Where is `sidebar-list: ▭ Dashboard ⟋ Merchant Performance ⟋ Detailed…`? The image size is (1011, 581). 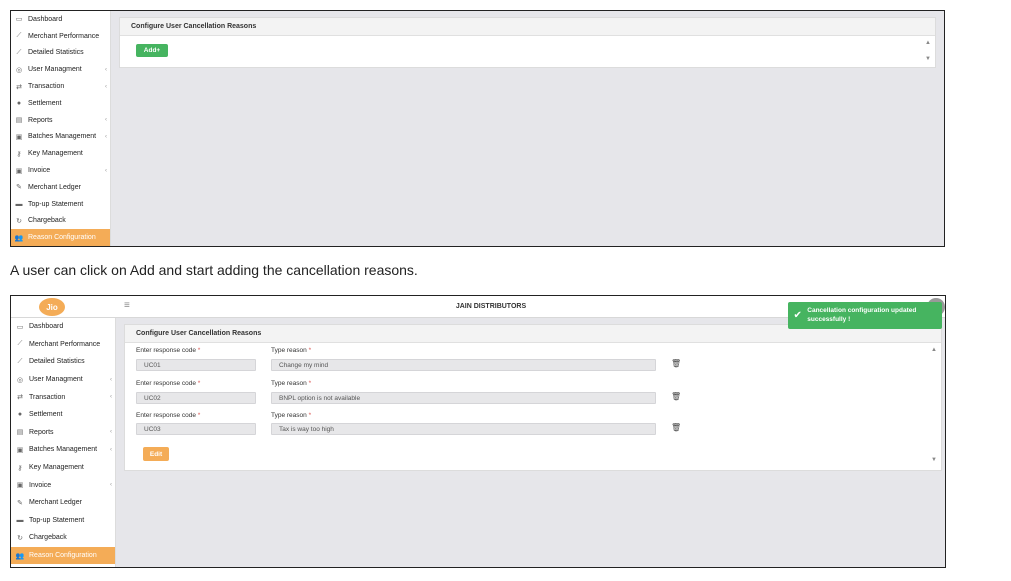 sidebar-list: ▭ Dashboard ⟋ Merchant Performance ⟋ Detailed… is located at coordinates (63, 441).